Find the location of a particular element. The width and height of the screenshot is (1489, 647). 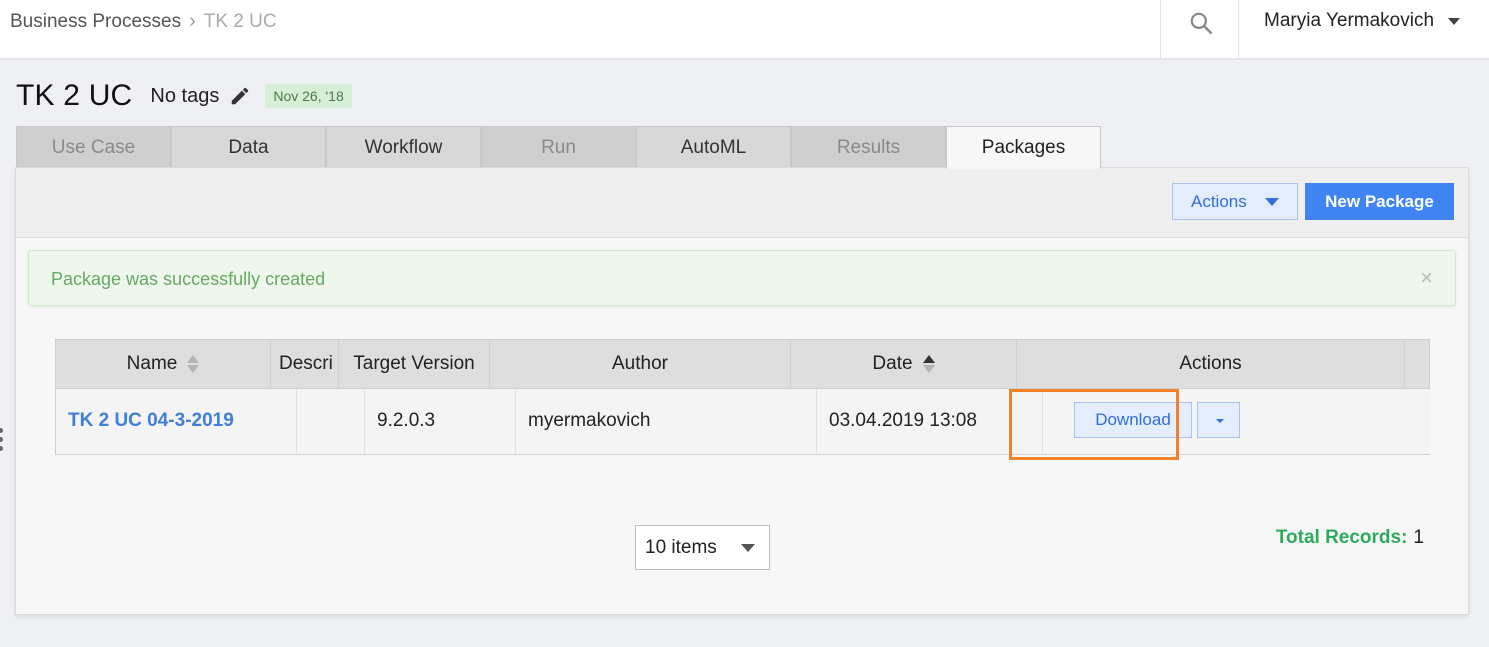

sort-ascending-icon is located at coordinates (928, 364).